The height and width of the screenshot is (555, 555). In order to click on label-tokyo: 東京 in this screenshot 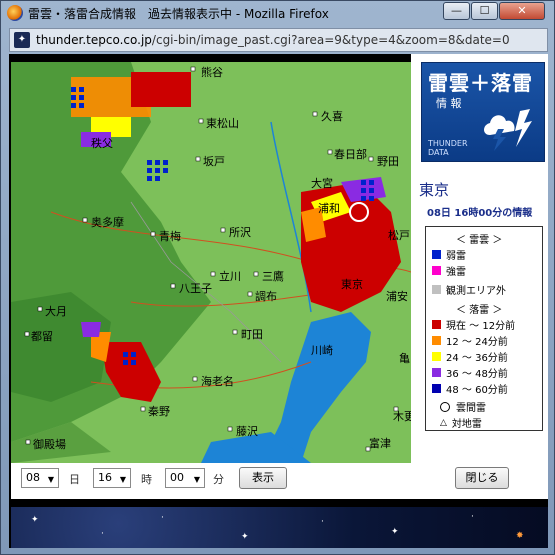, I will do `click(352, 284)`.